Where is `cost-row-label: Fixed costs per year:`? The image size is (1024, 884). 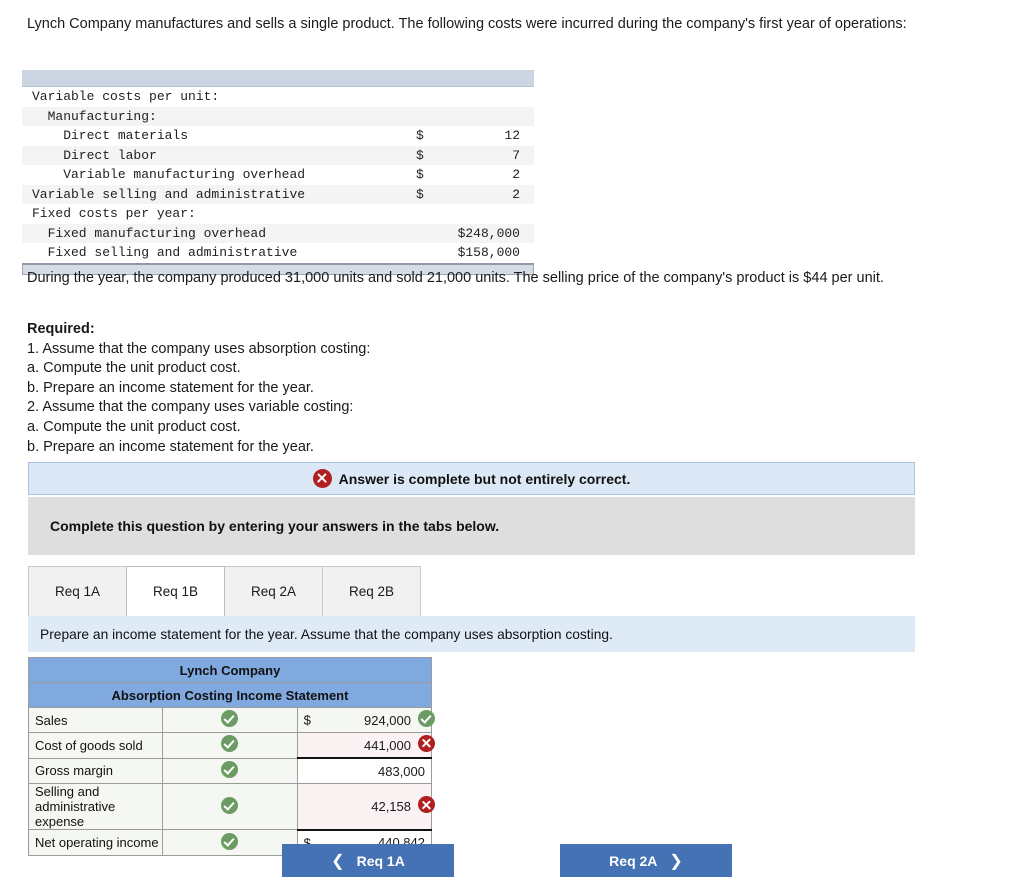
cost-row-label: Fixed costs per year: is located at coordinates (114, 213).